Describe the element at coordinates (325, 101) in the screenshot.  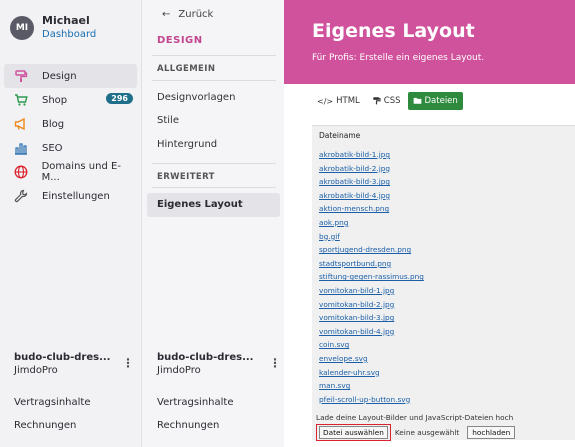
I see `code-icon: </>` at that location.